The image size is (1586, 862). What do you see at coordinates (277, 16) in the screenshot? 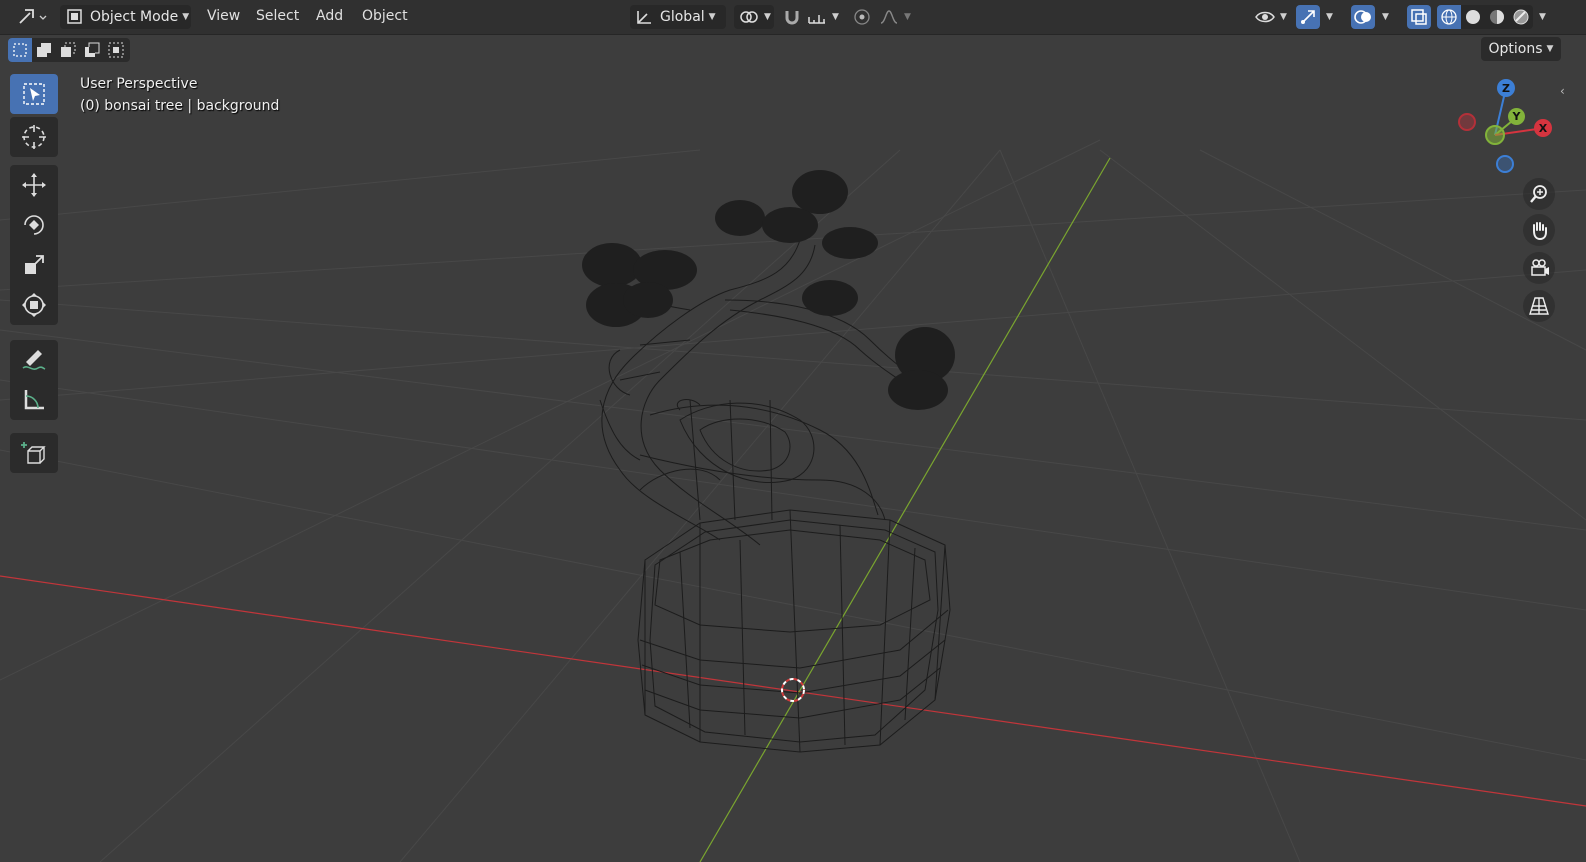
I see `menu-select: Select` at bounding box center [277, 16].